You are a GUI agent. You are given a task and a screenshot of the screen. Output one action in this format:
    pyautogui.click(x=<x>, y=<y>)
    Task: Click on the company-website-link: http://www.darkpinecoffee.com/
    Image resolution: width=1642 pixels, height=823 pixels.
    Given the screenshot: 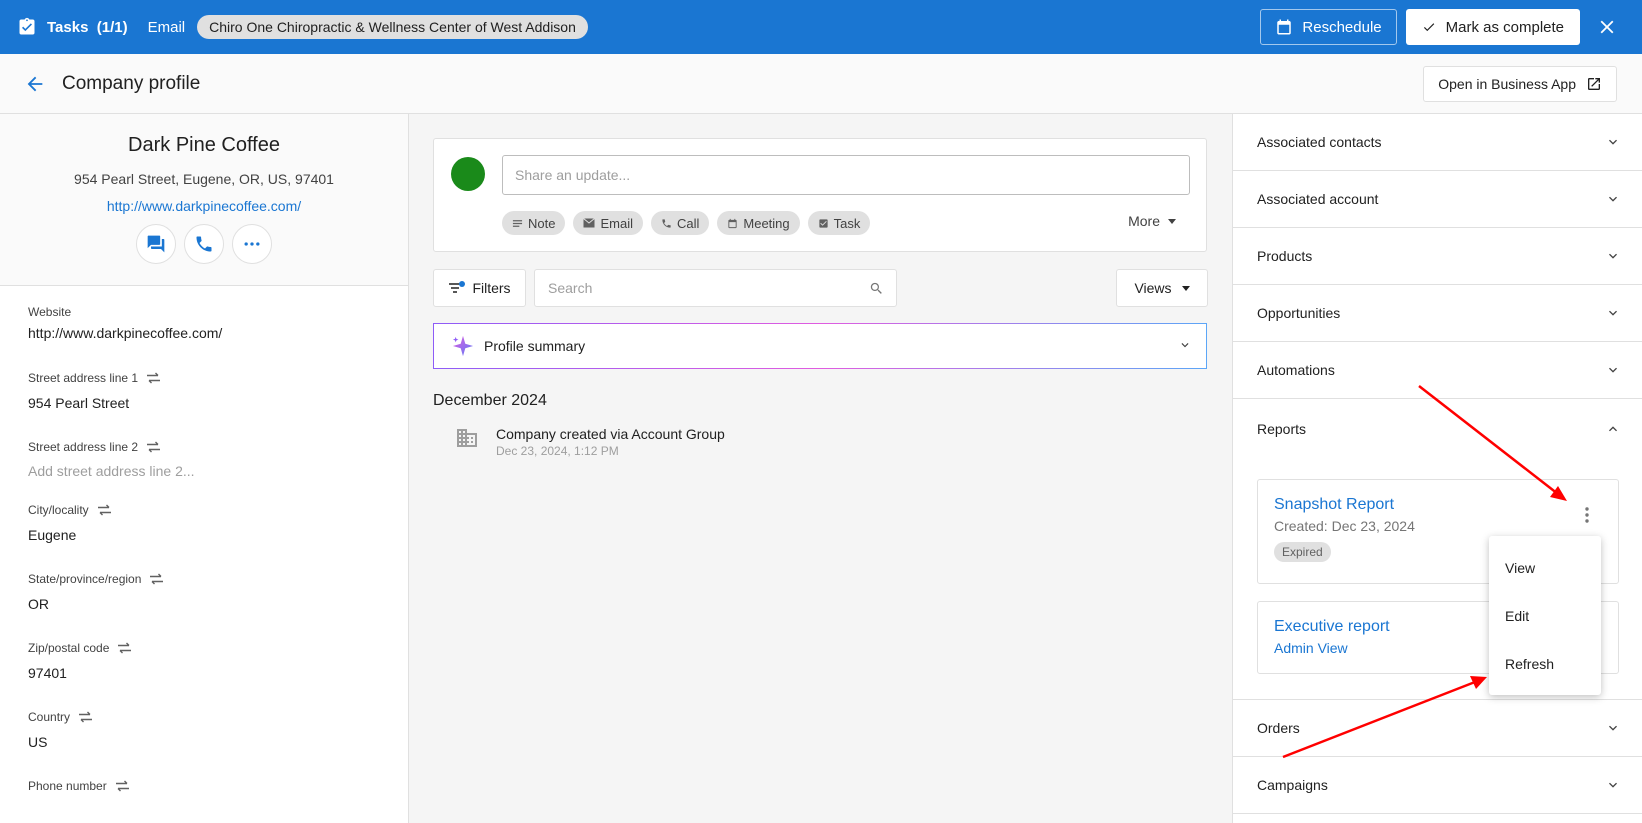 What is the action you would take?
    pyautogui.click(x=204, y=206)
    